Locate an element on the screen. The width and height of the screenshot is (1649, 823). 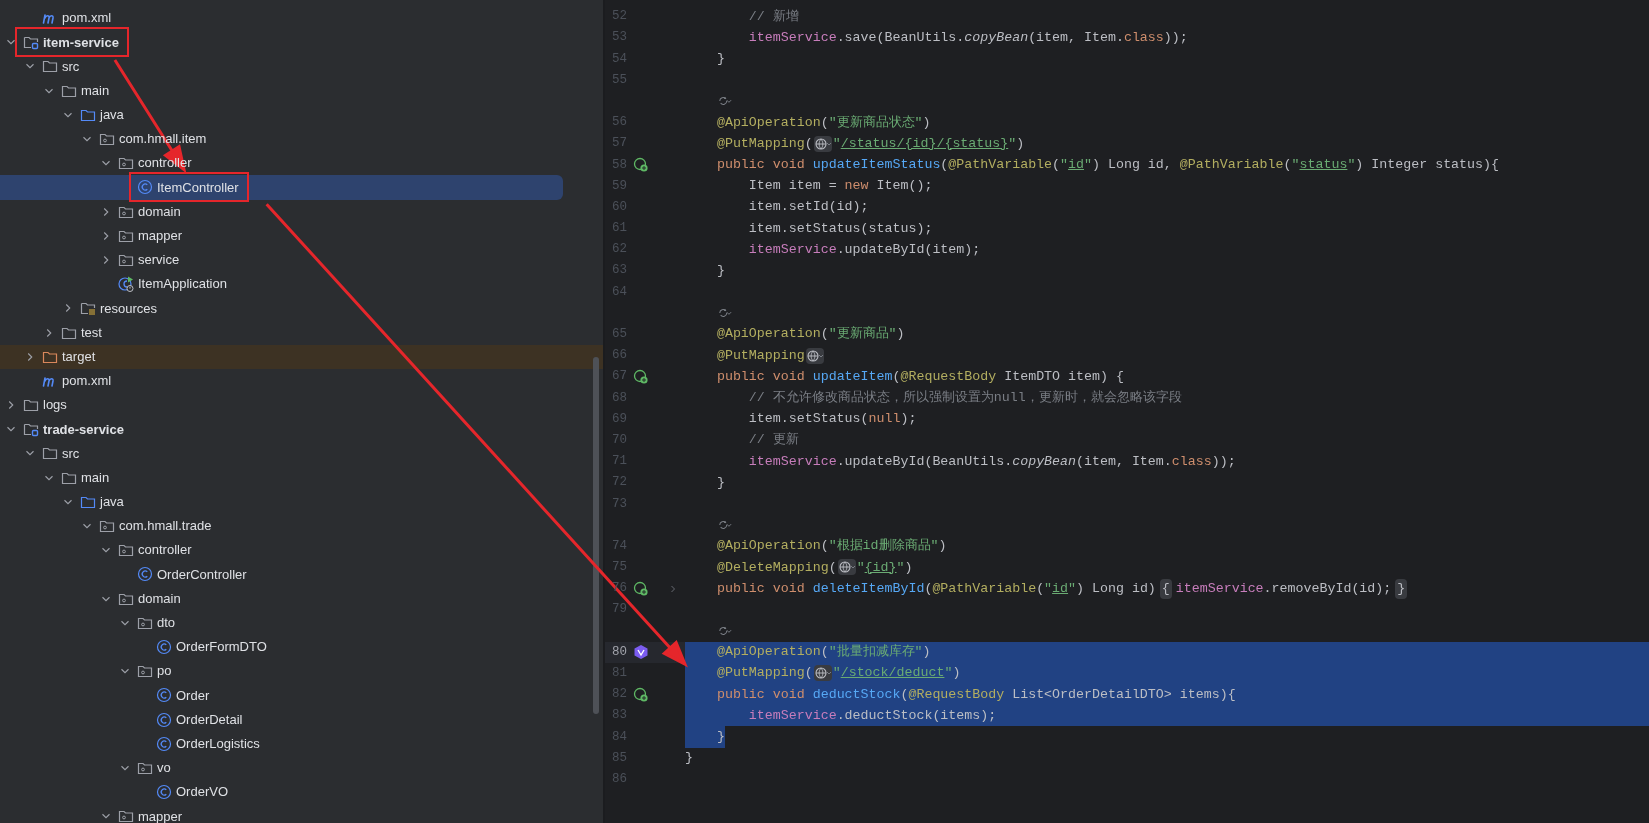
tree-item-label: com.hmall.trade is located at coordinates (165, 526).